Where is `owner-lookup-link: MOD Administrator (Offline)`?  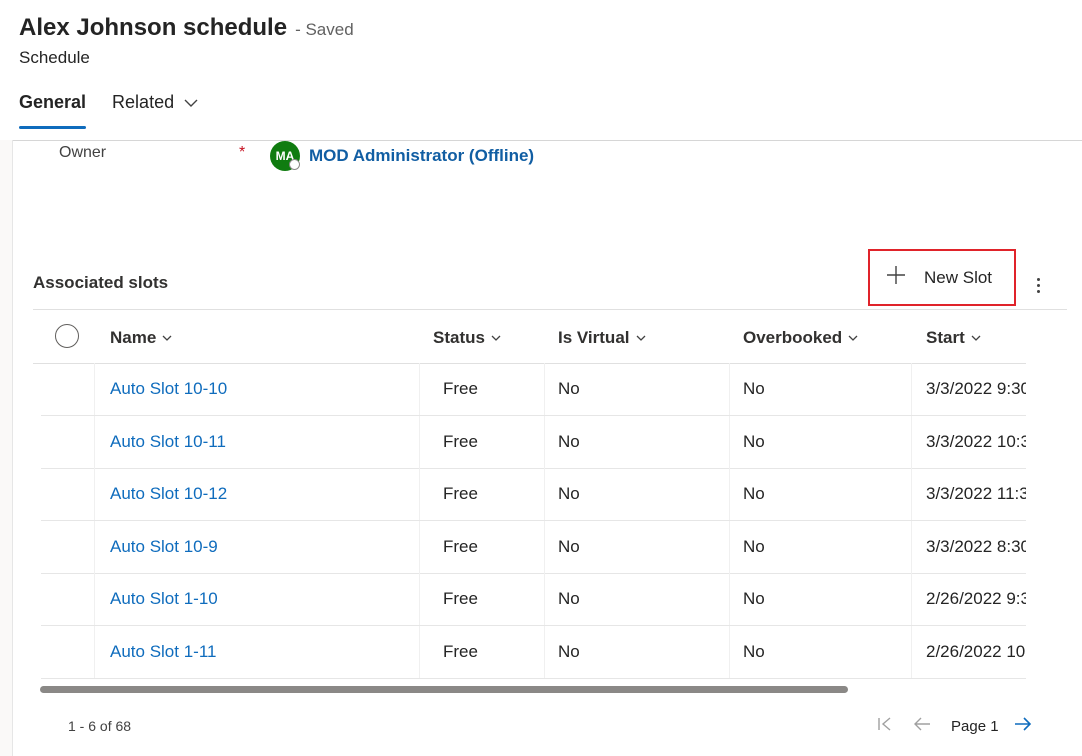 owner-lookup-link: MOD Administrator (Offline) is located at coordinates (421, 156).